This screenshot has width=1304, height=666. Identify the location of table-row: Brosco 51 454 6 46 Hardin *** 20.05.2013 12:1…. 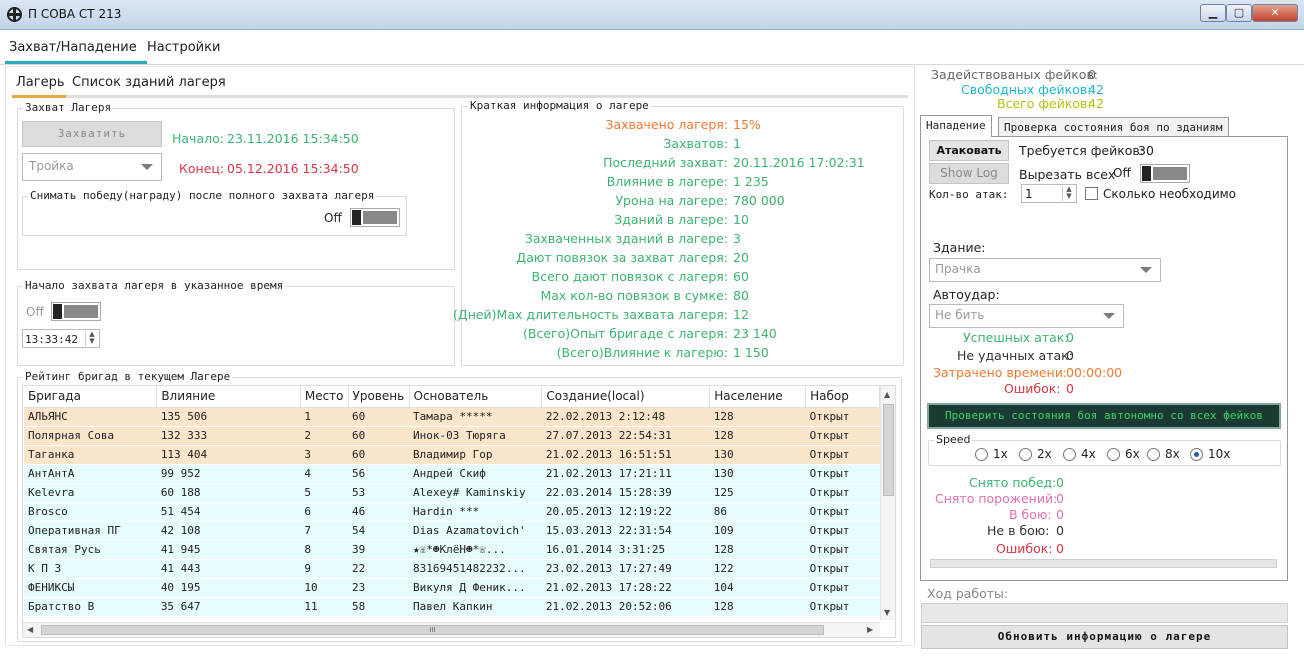
(452, 512).